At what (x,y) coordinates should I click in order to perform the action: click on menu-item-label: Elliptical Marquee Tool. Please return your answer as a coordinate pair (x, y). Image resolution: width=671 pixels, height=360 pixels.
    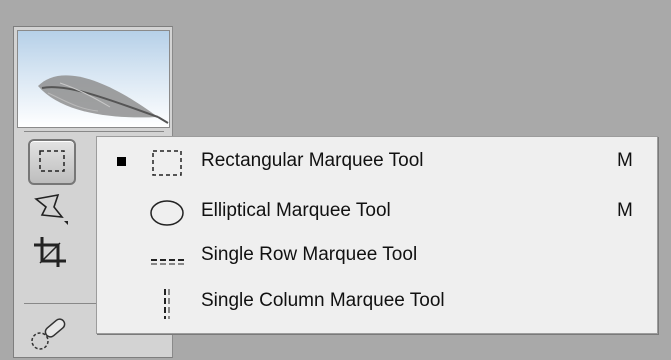
    Looking at the image, I should click on (296, 210).